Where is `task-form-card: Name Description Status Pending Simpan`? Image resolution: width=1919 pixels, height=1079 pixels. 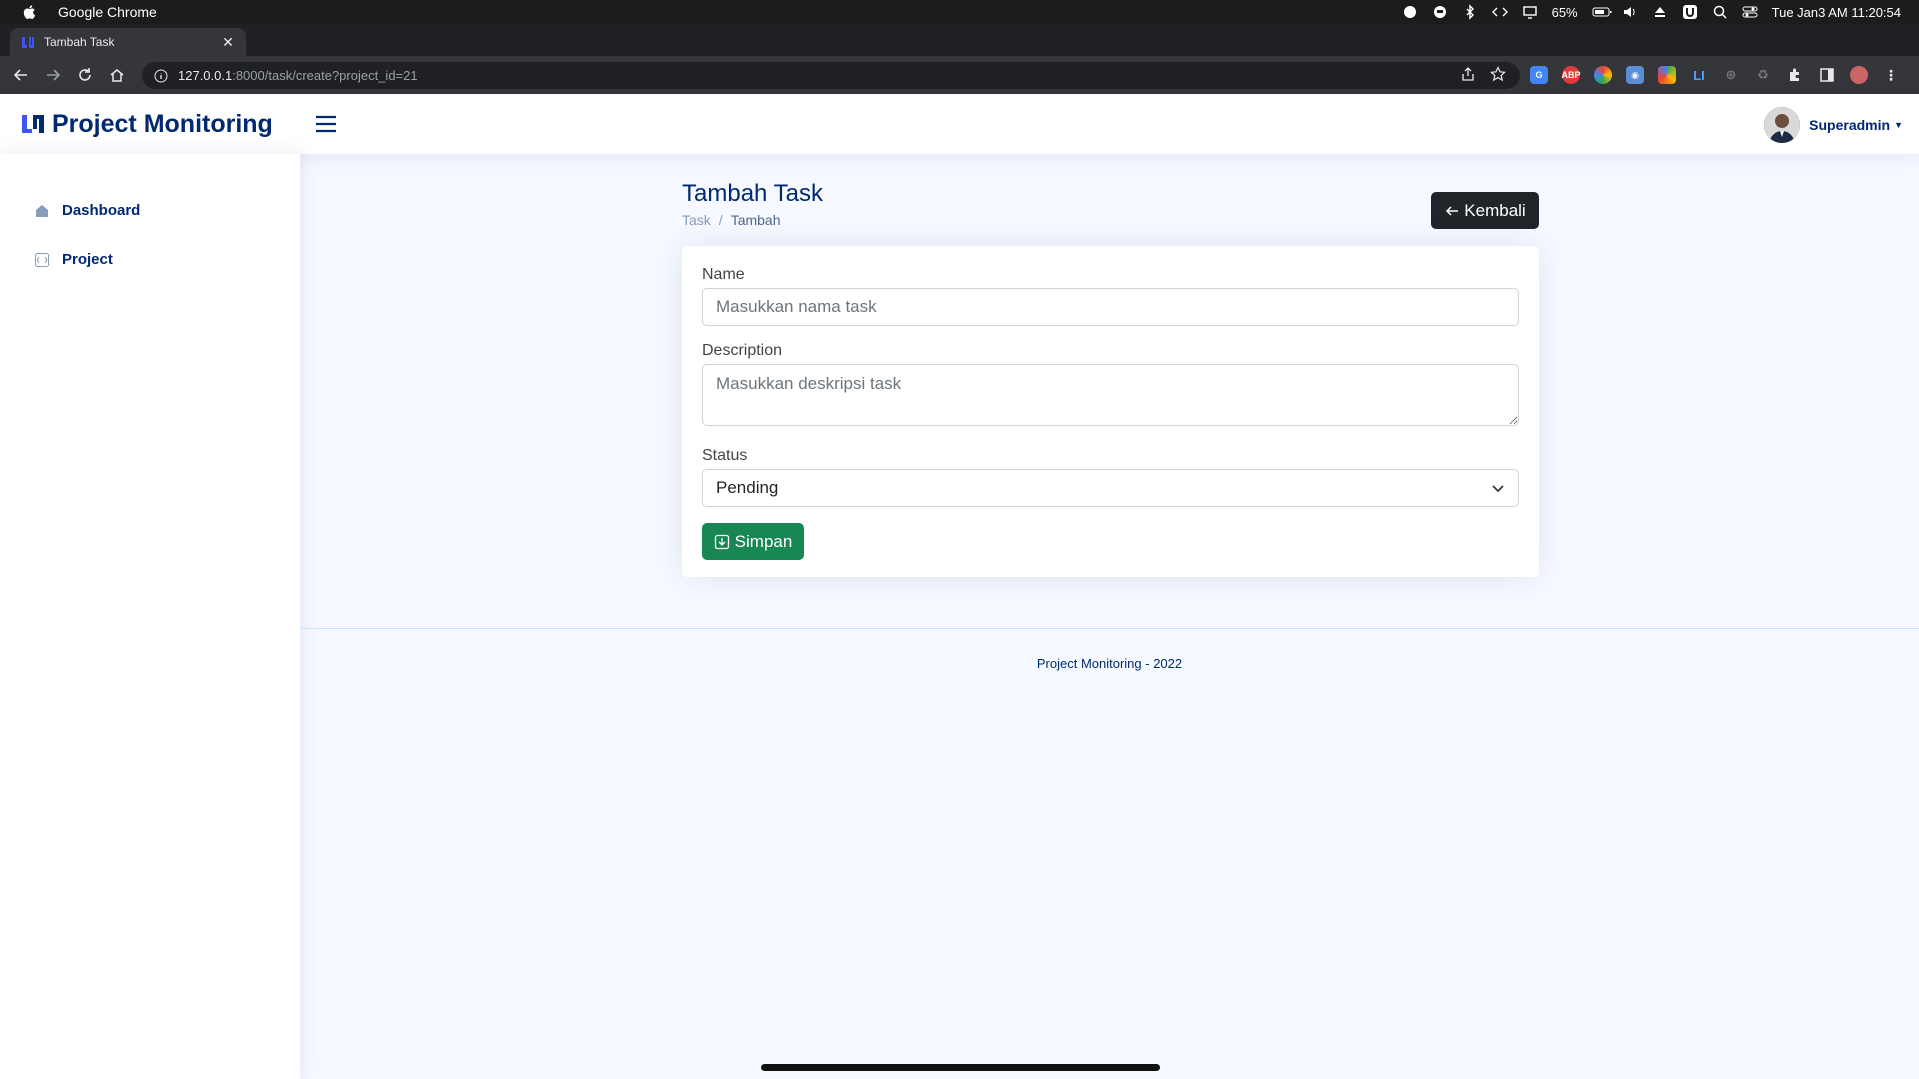 task-form-card: Name Description Status Pending Simpan is located at coordinates (1110, 411).